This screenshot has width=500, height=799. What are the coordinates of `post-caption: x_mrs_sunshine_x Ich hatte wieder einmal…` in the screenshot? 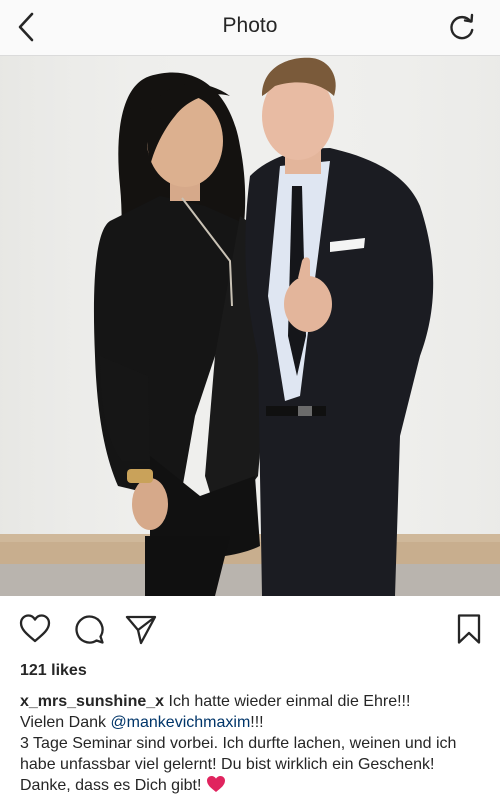 It's located at (251, 743).